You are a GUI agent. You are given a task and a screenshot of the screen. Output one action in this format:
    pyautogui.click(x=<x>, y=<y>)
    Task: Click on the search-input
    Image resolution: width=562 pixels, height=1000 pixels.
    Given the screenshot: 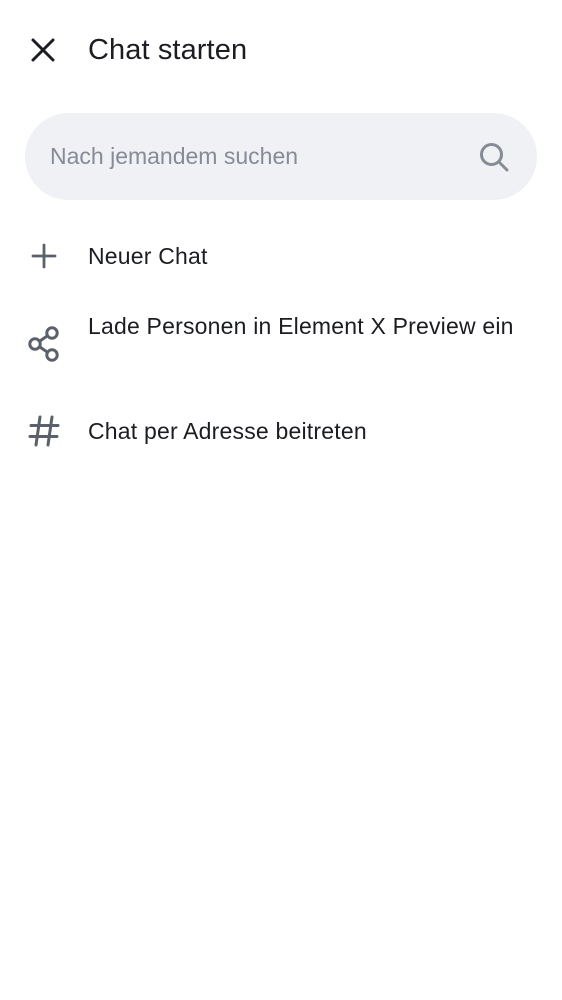 What is the action you would take?
    pyautogui.click(x=260, y=156)
    